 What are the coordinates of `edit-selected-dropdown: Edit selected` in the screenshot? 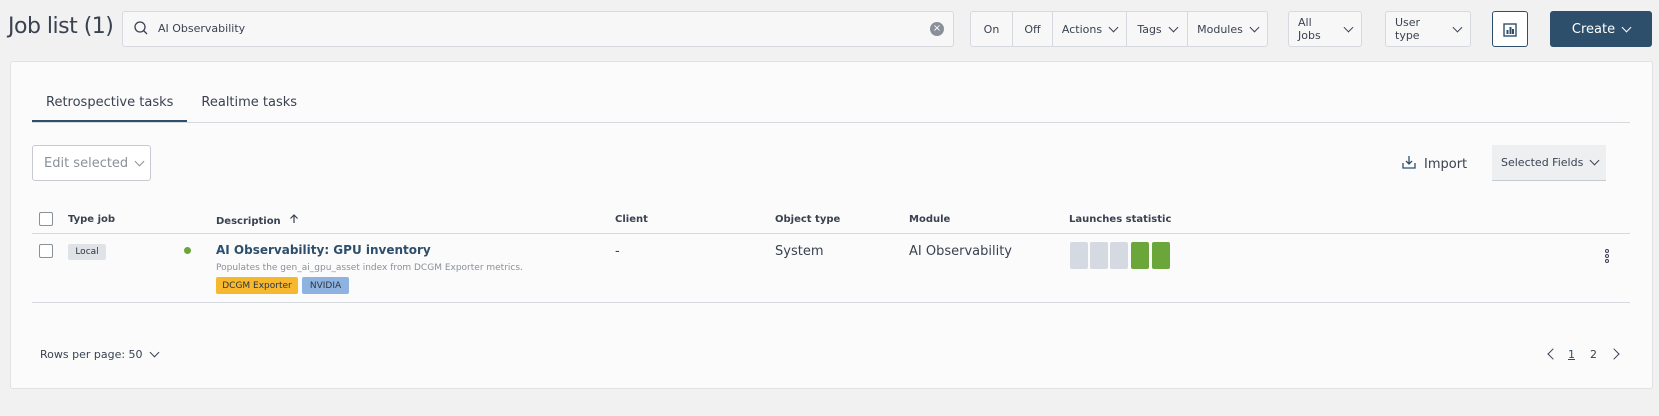 It's located at (91, 163).